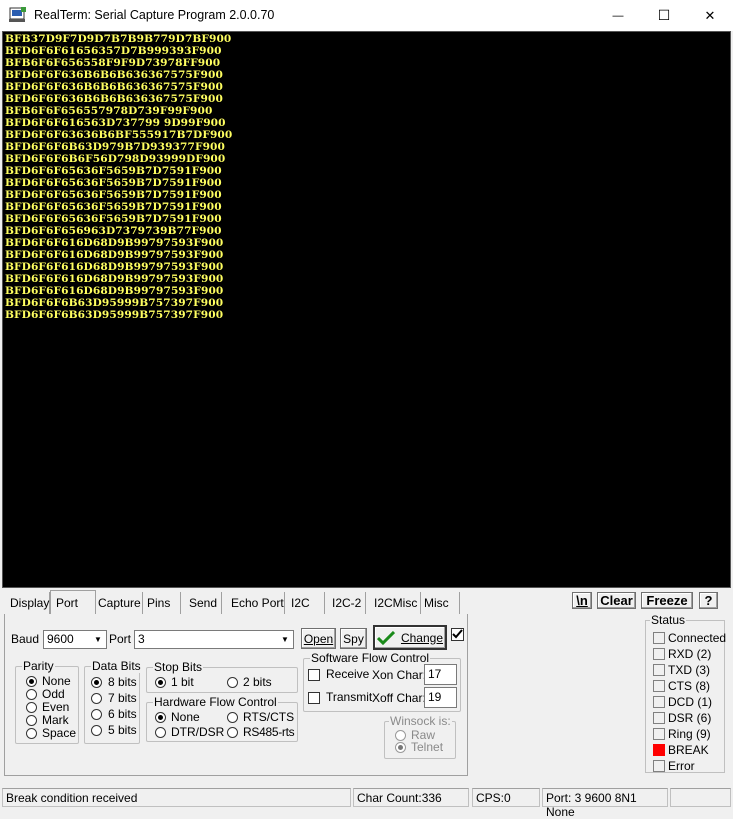 The height and width of the screenshot is (819, 733). I want to click on hw-flow-none-label: None, so click(185, 717).